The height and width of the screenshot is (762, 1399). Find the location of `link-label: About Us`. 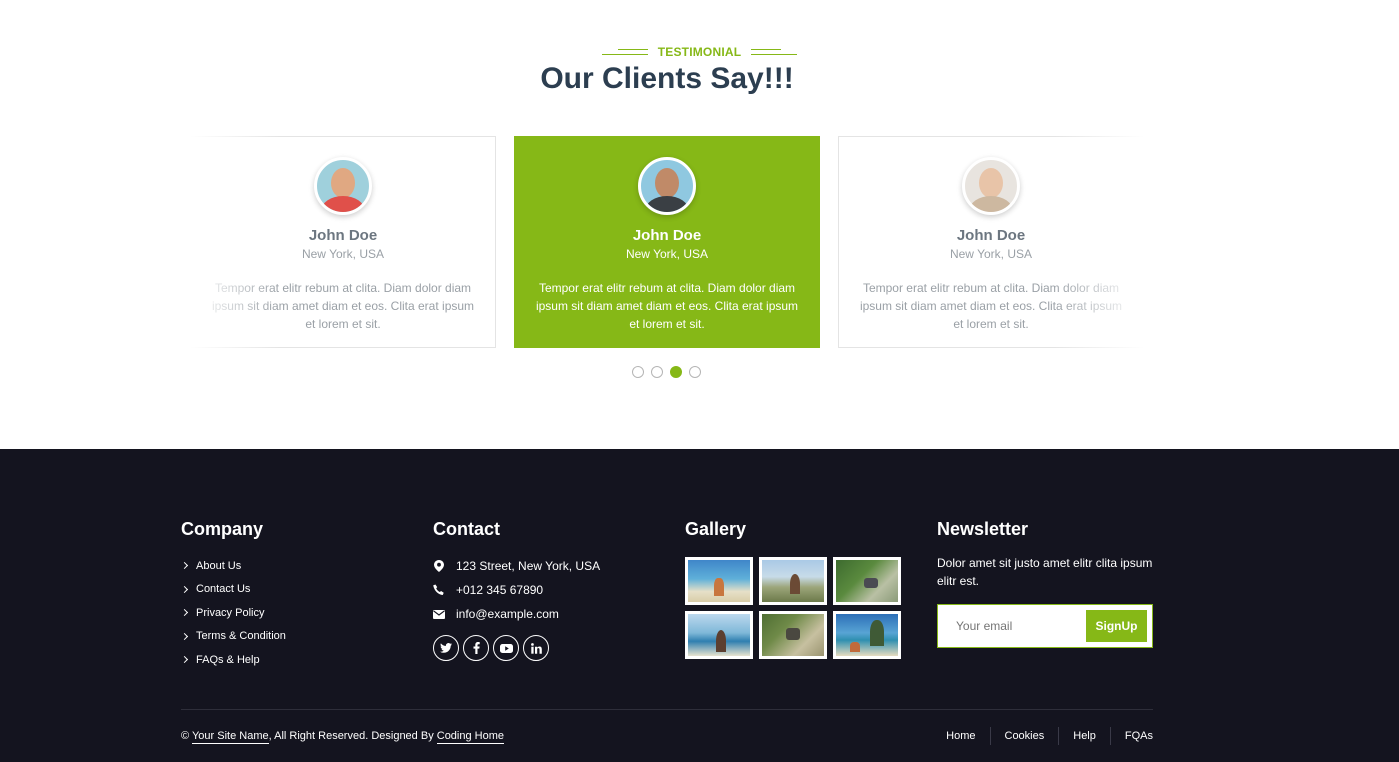

link-label: About Us is located at coordinates (219, 565).